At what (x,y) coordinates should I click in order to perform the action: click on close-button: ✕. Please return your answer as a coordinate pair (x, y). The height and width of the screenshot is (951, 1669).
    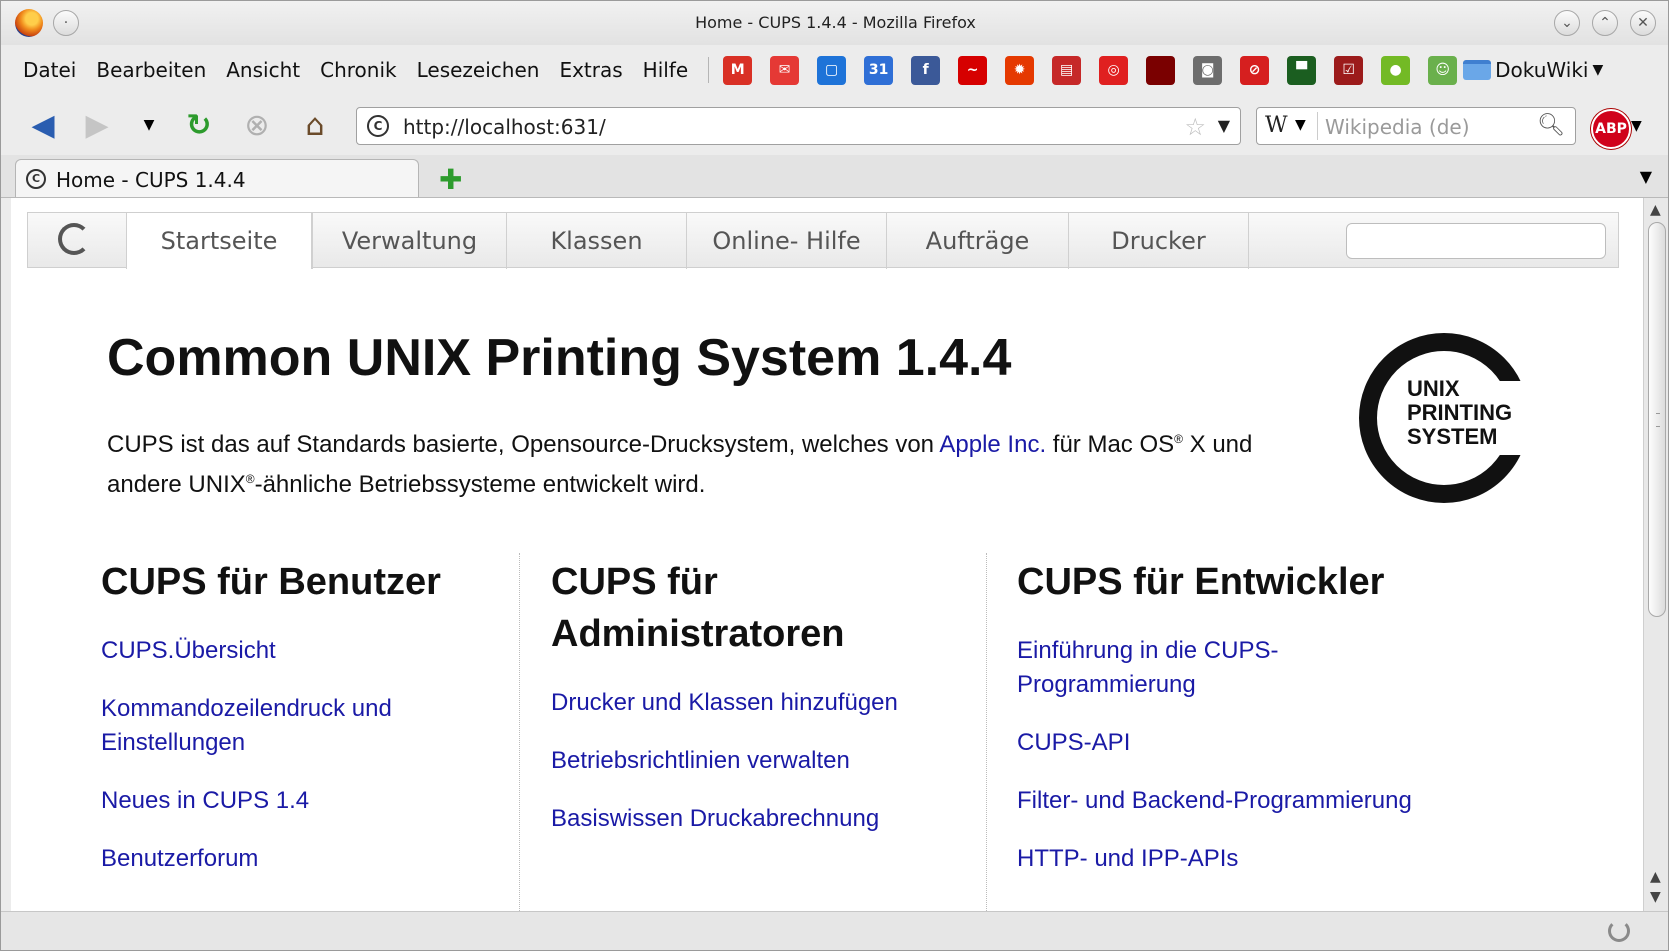
    Looking at the image, I should click on (1643, 23).